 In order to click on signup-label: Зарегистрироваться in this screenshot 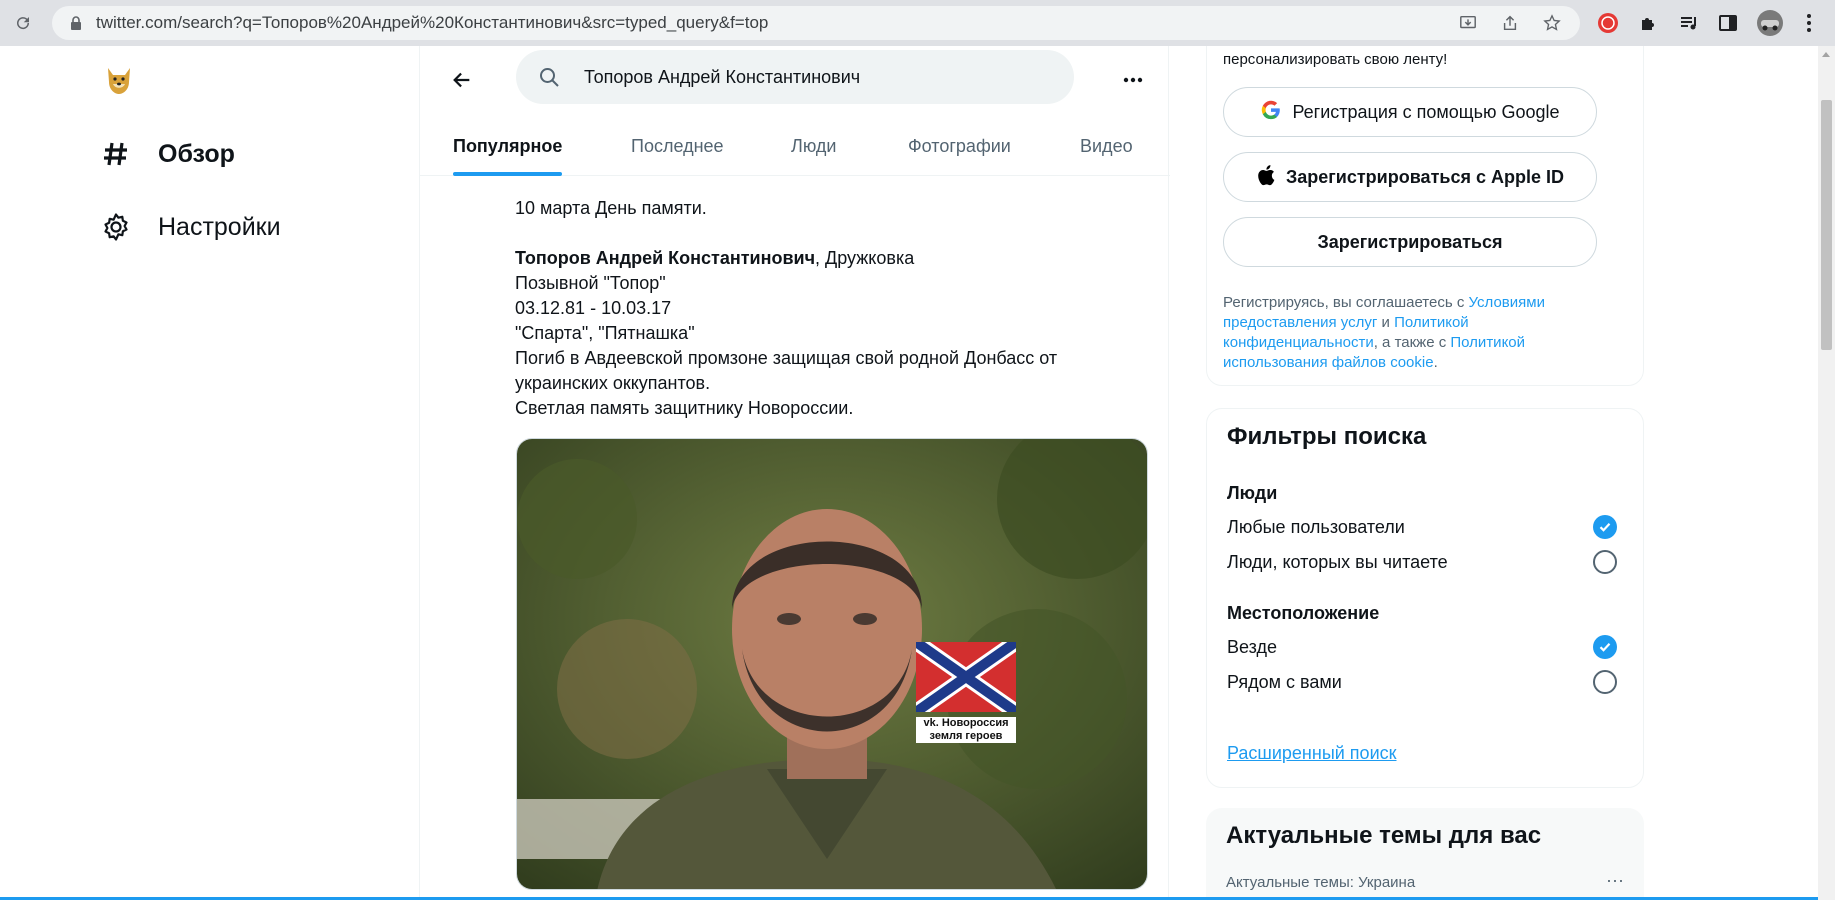, I will do `click(1410, 241)`.